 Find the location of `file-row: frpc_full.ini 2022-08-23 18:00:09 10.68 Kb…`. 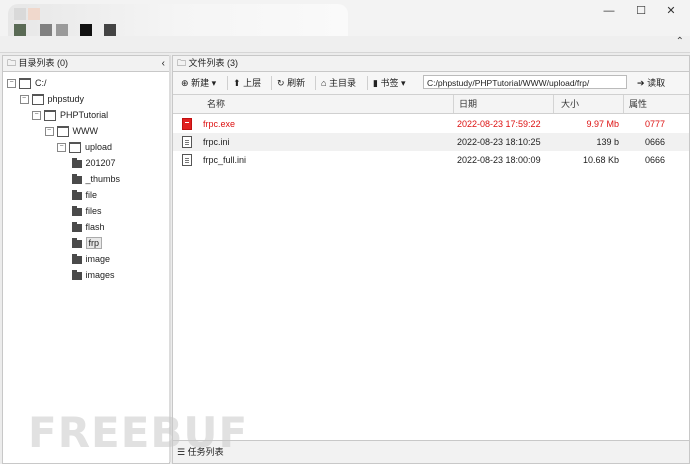

file-row: frpc_full.ini 2022-08-23 18:00:09 10.68 Kb… is located at coordinates (431, 160).